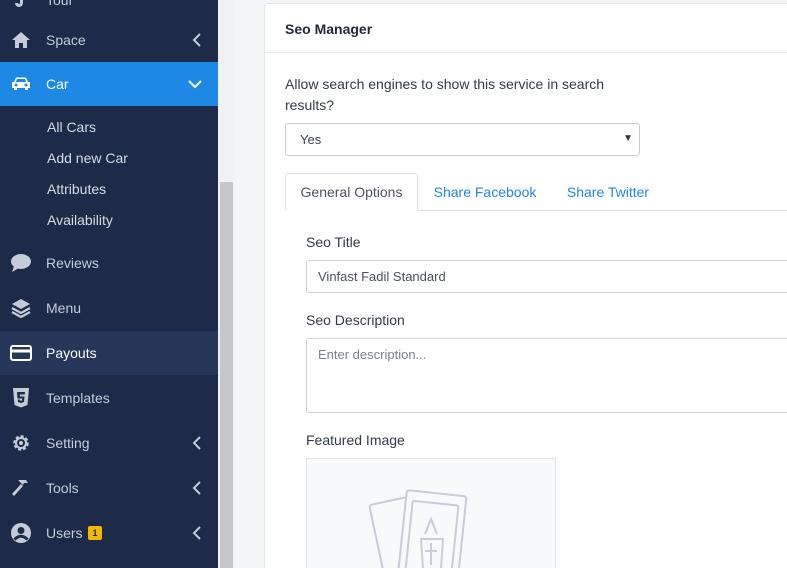  What do you see at coordinates (21, 533) in the screenshot?
I see `users-icon` at bounding box center [21, 533].